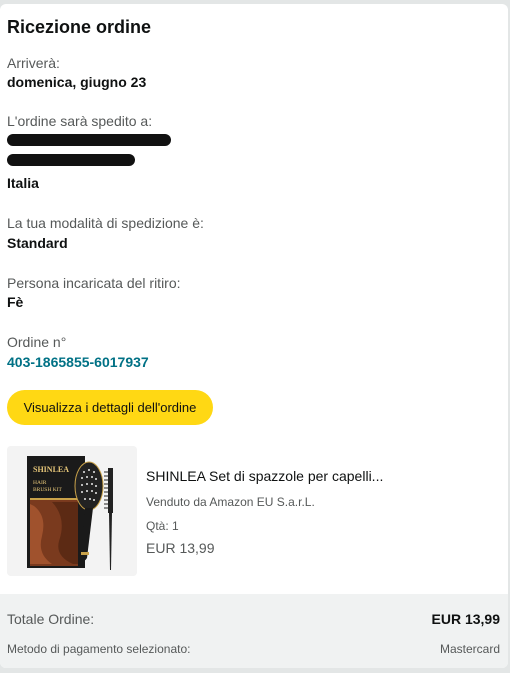  I want to click on order-total-value: EUR 13,99, so click(465, 619).